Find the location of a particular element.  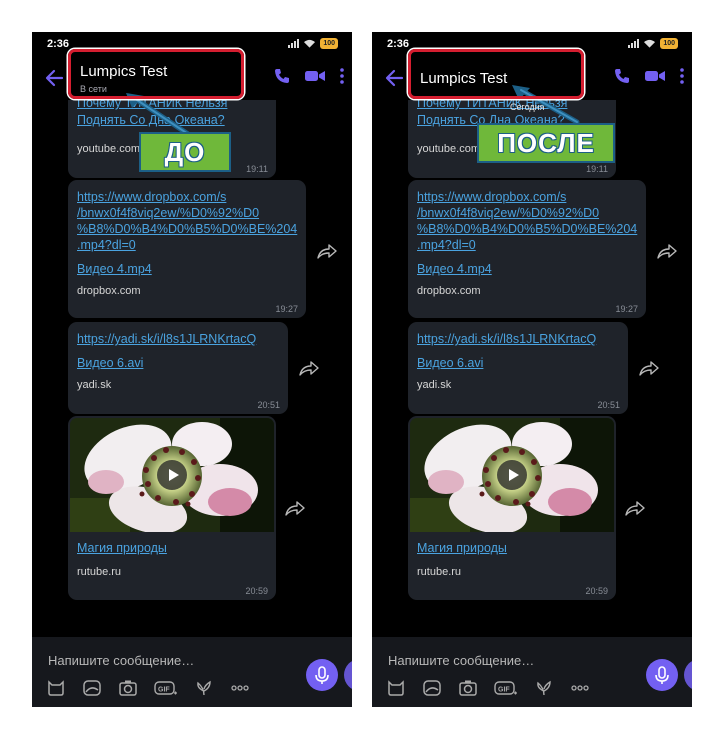

callout-before: ДО is located at coordinates (185, 152).